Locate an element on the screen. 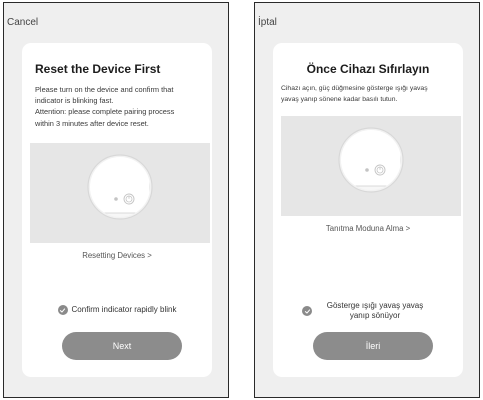 This screenshot has height=400, width=483. next-button: Next is located at coordinates (122, 346).